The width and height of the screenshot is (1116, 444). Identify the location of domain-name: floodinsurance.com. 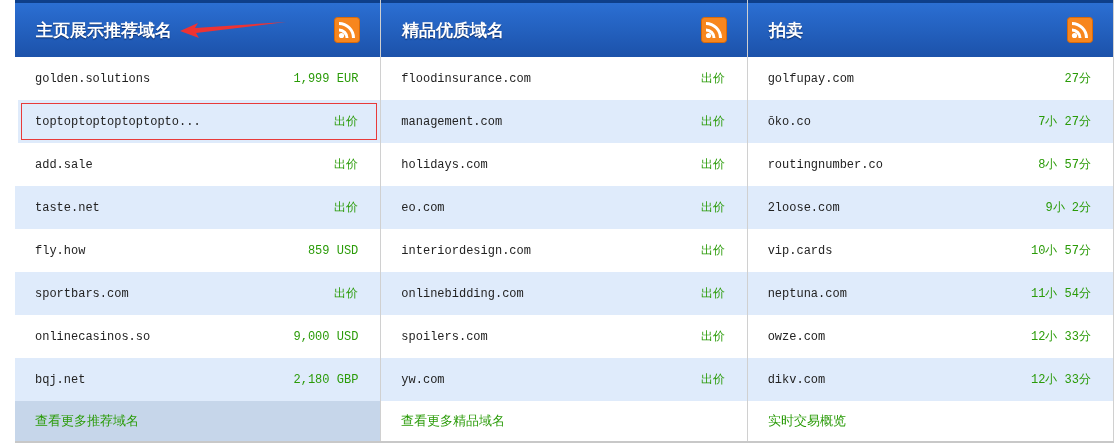
(466, 78).